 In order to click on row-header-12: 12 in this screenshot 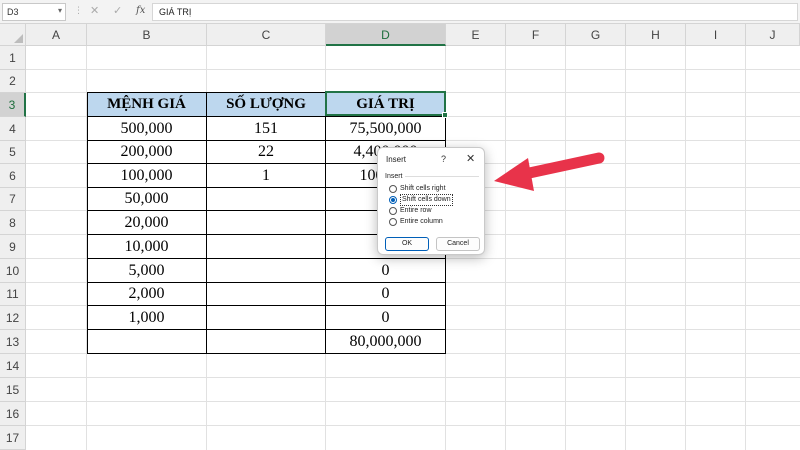, I will do `click(13, 318)`.